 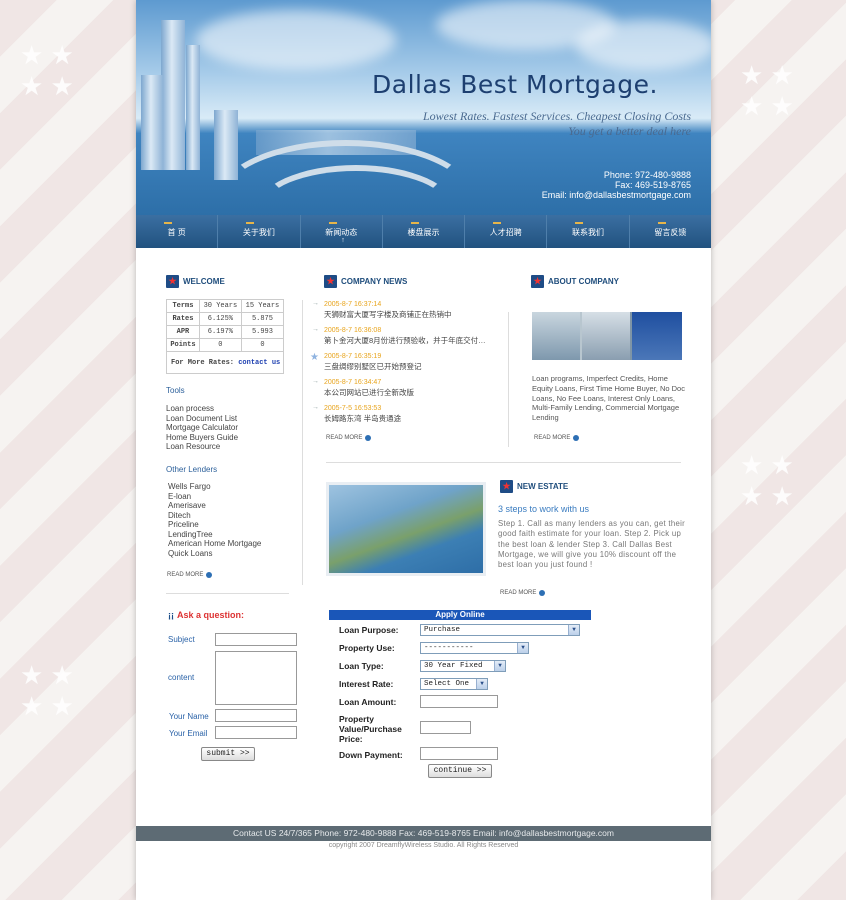 I want to click on nav-careers: 人才招聘, so click(x=506, y=231).